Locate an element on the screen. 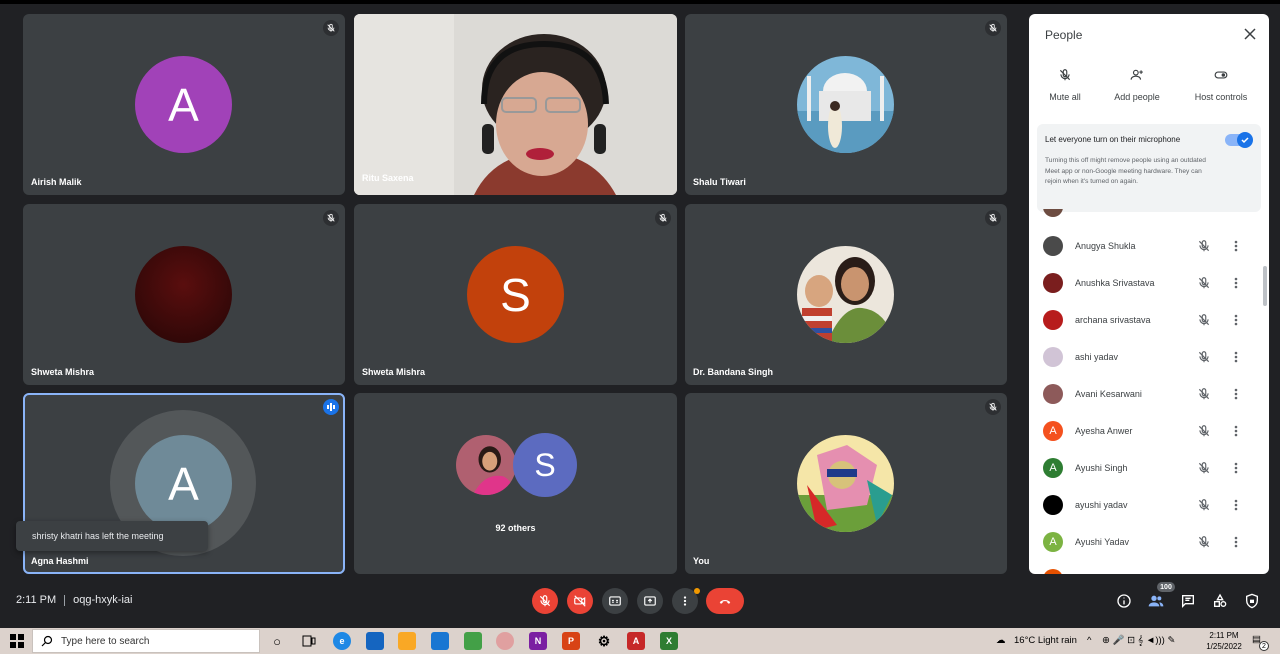  list-item: archana srivastava is located at coordinates (1149, 320).